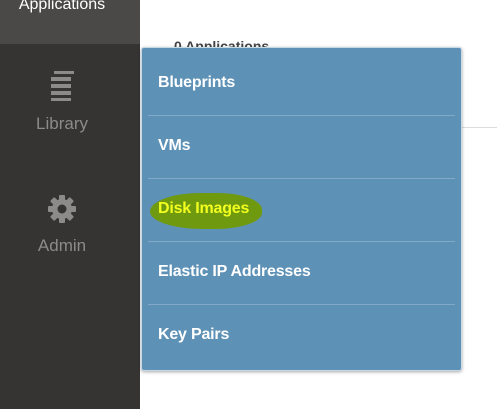 This screenshot has width=497, height=409. Describe the element at coordinates (204, 208) in the screenshot. I see `menu-item-label: Disk Images` at that location.